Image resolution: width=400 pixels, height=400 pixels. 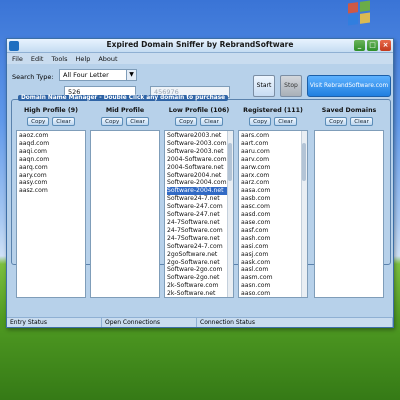 I want to click on list-item: Software-247.com, so click(x=199, y=207).